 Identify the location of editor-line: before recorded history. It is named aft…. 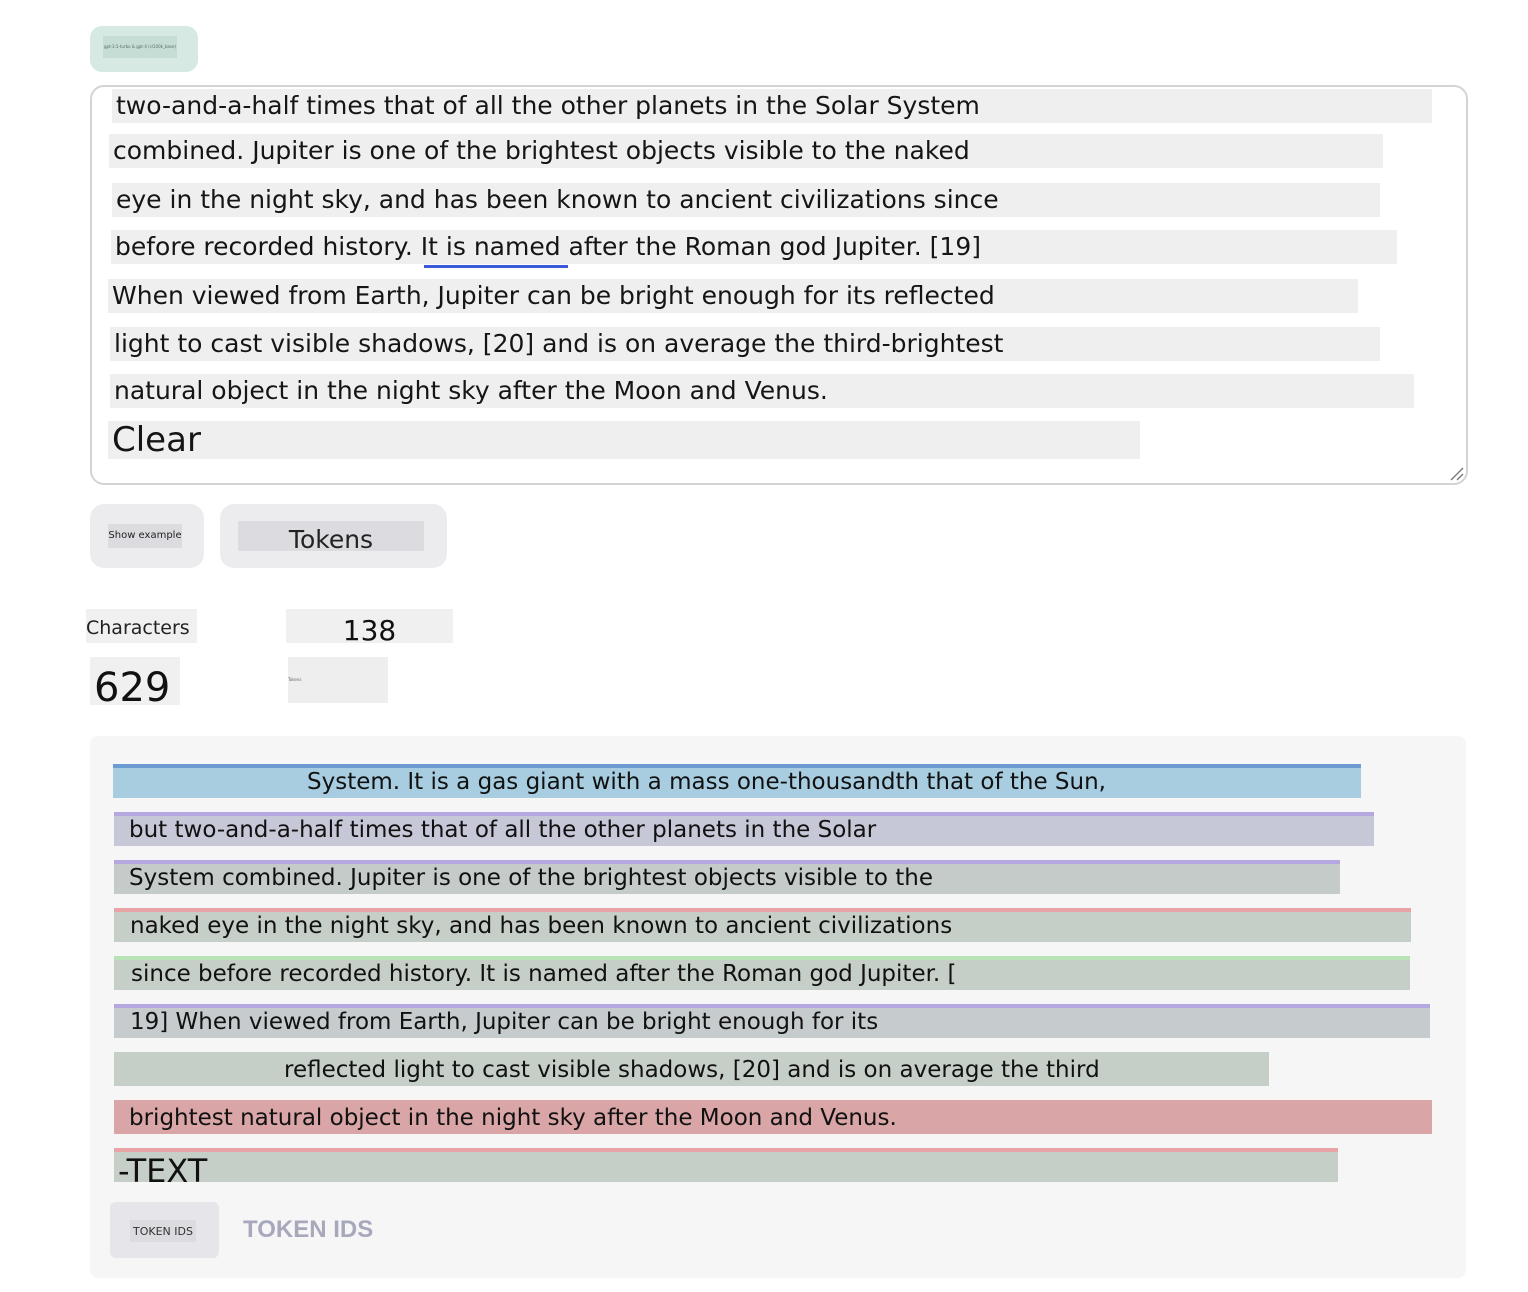
(754, 247).